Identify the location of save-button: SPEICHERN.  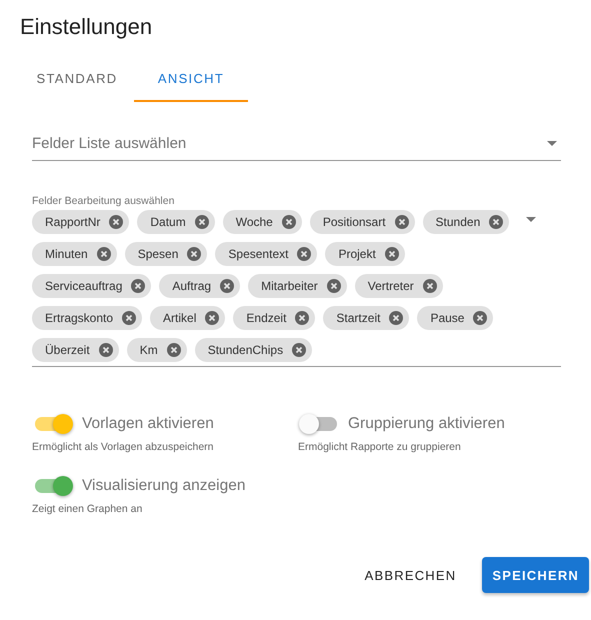
(535, 575).